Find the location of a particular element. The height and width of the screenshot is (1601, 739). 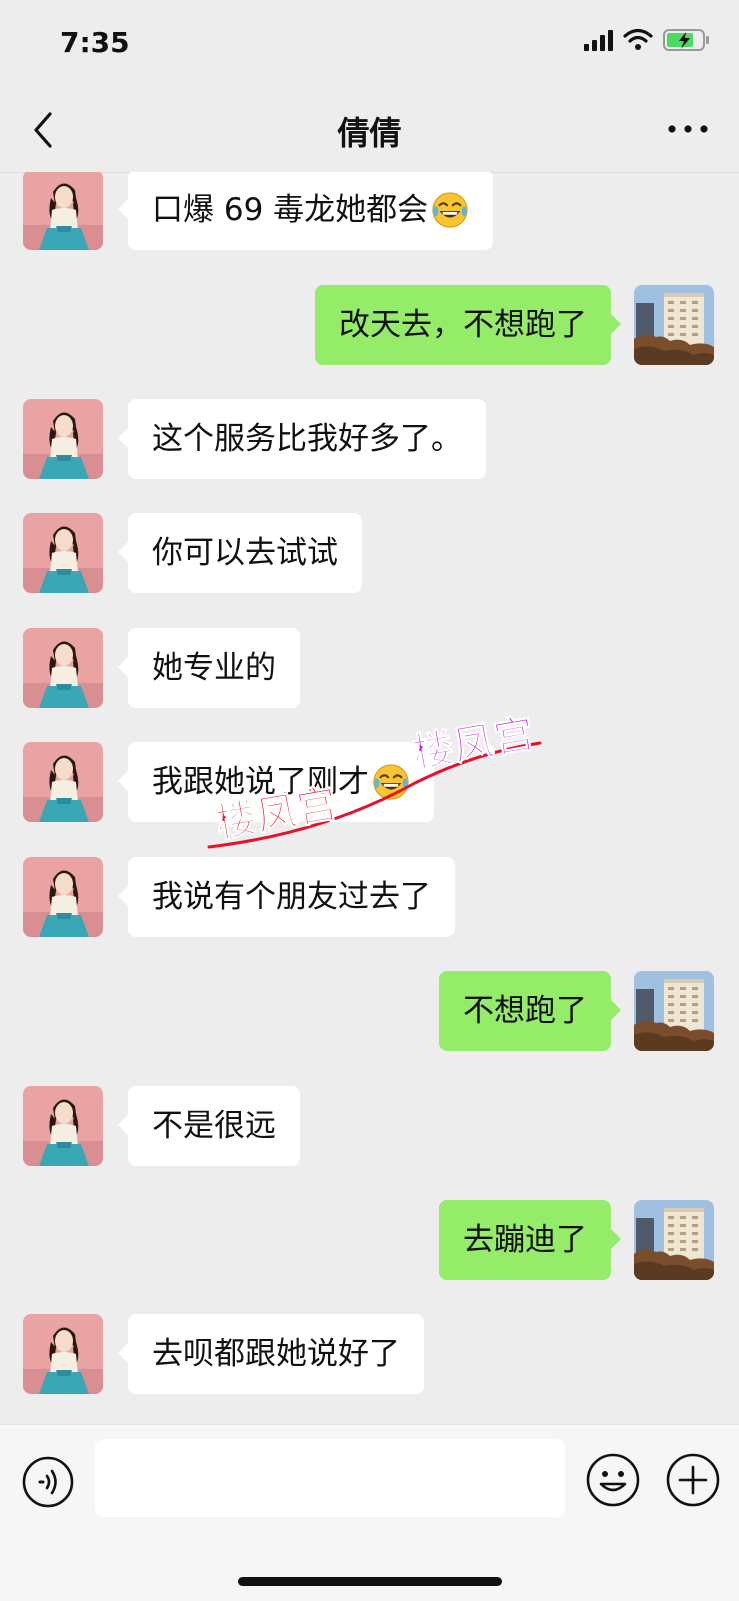

message-text: 不想跑了 is located at coordinates (525, 1011).